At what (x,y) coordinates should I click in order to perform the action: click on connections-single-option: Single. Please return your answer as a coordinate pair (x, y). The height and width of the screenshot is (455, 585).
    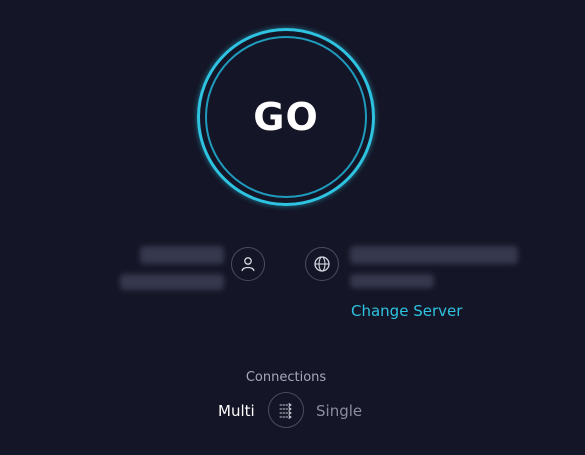
    Looking at the image, I should click on (339, 411).